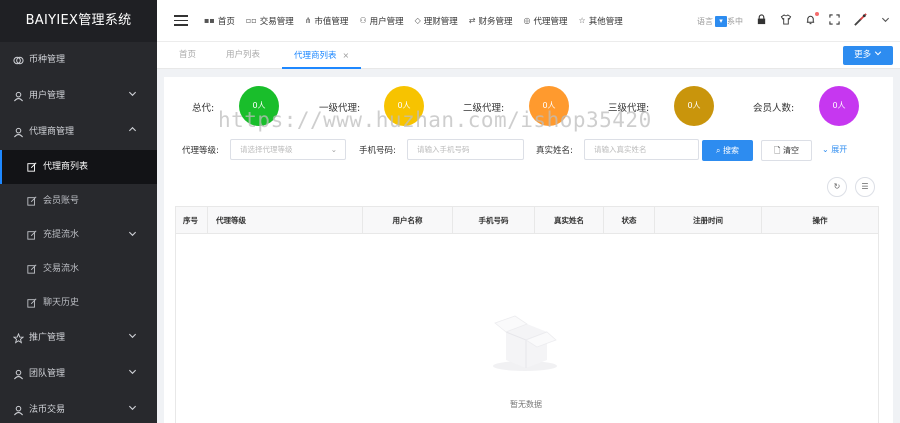 This screenshot has width=900, height=423. I want to click on refresh-button: ↻, so click(837, 187).